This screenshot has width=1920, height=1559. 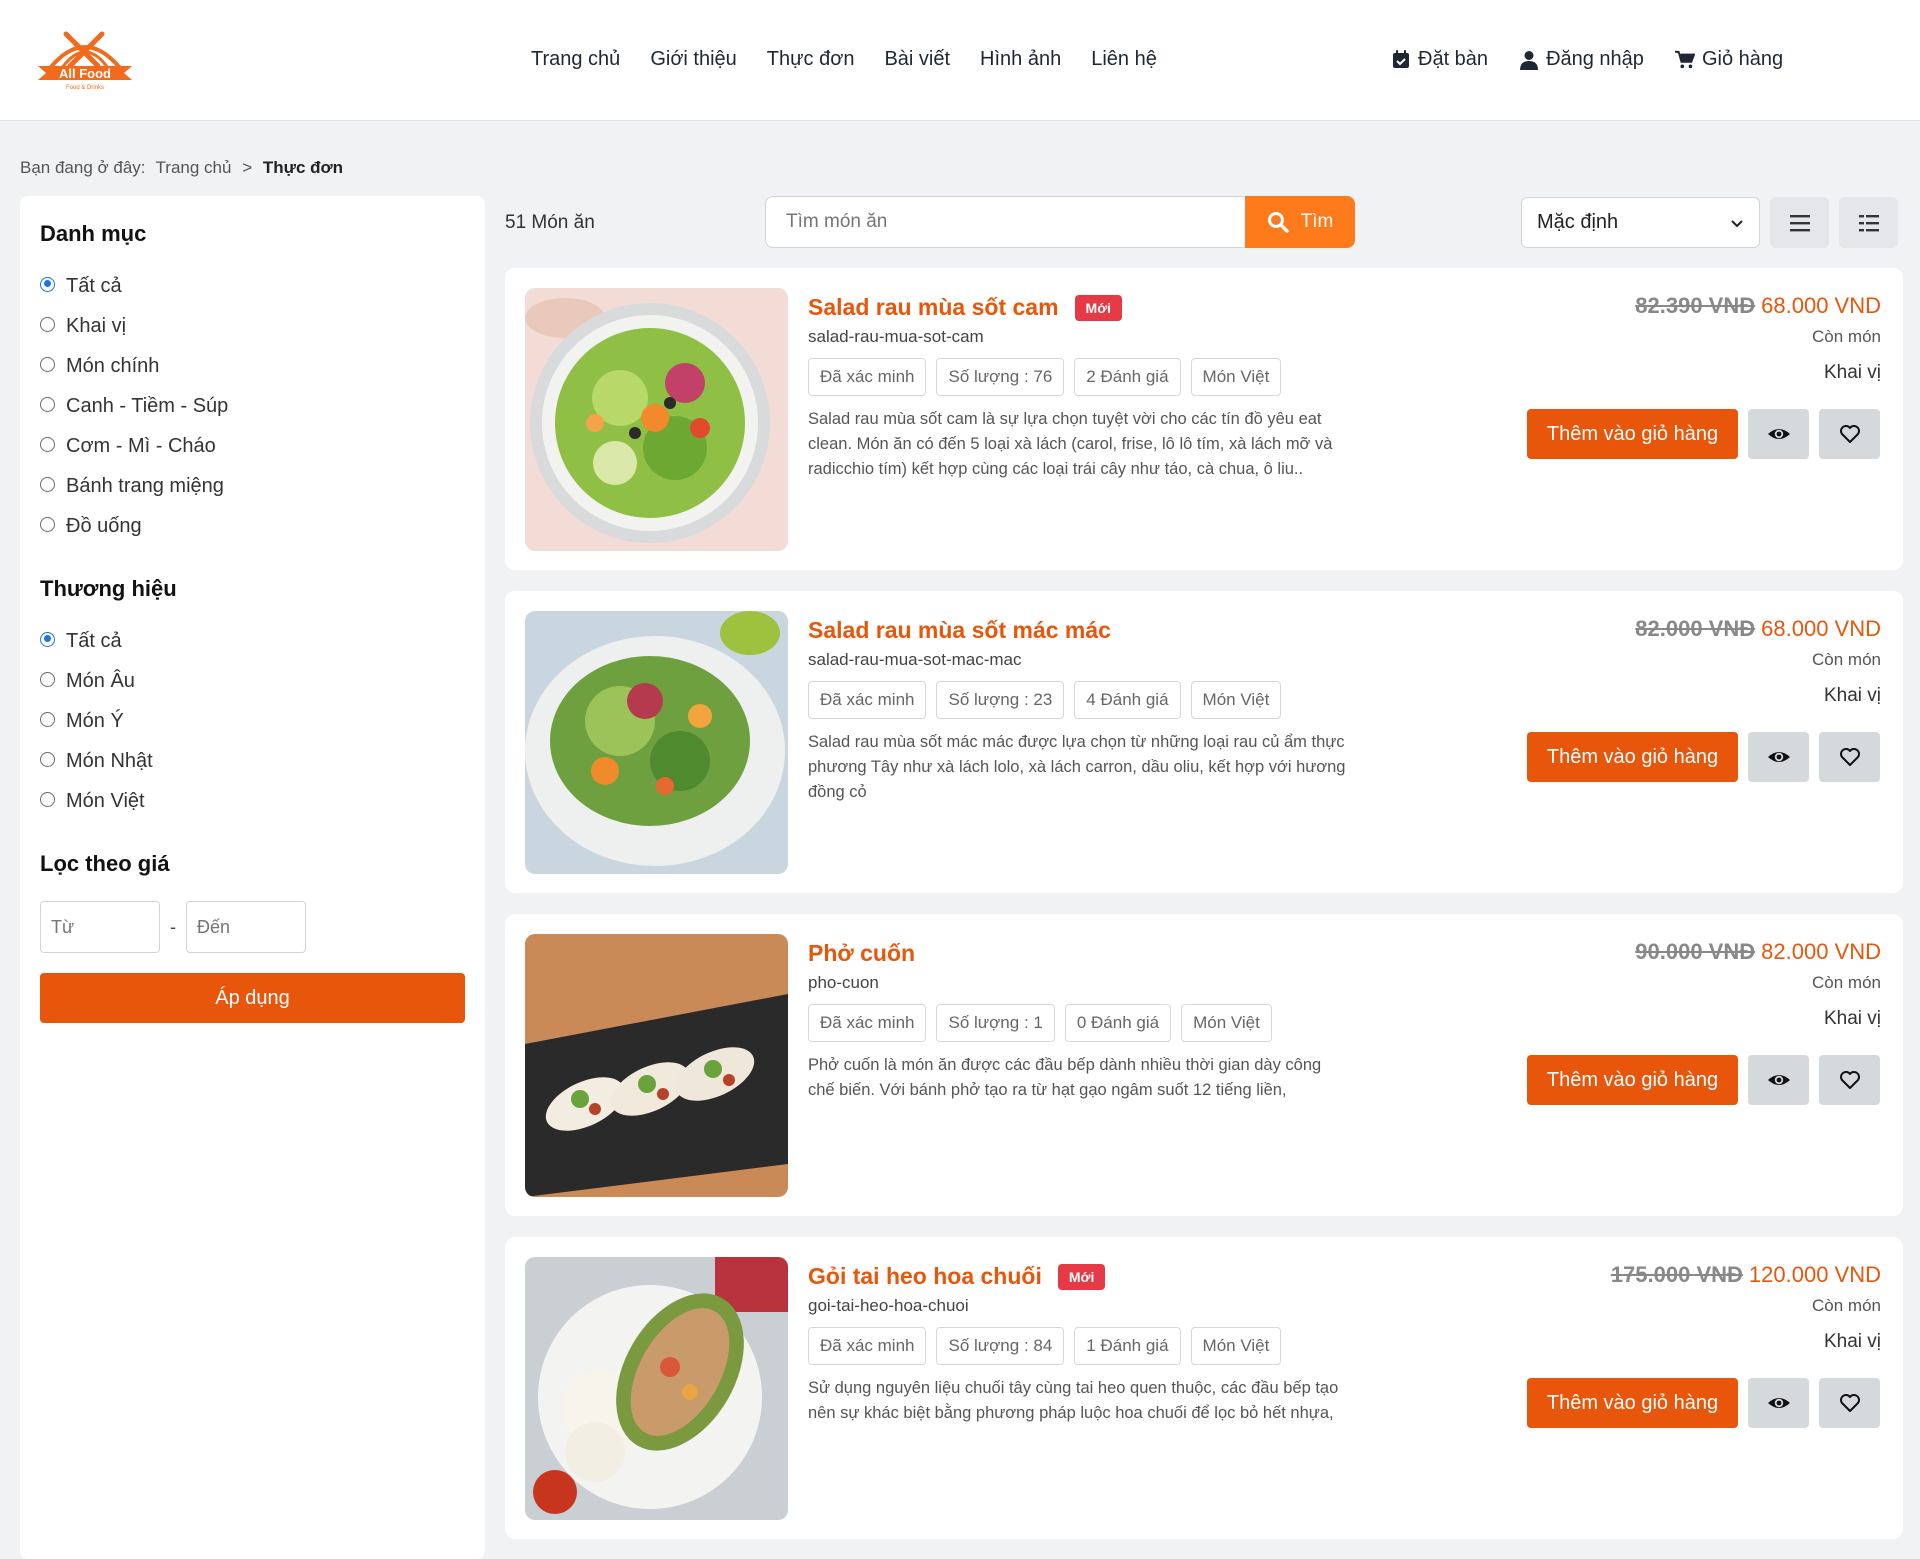 I want to click on product-name: Gỏi tai heo hoa chuối Mới, so click(x=957, y=1276).